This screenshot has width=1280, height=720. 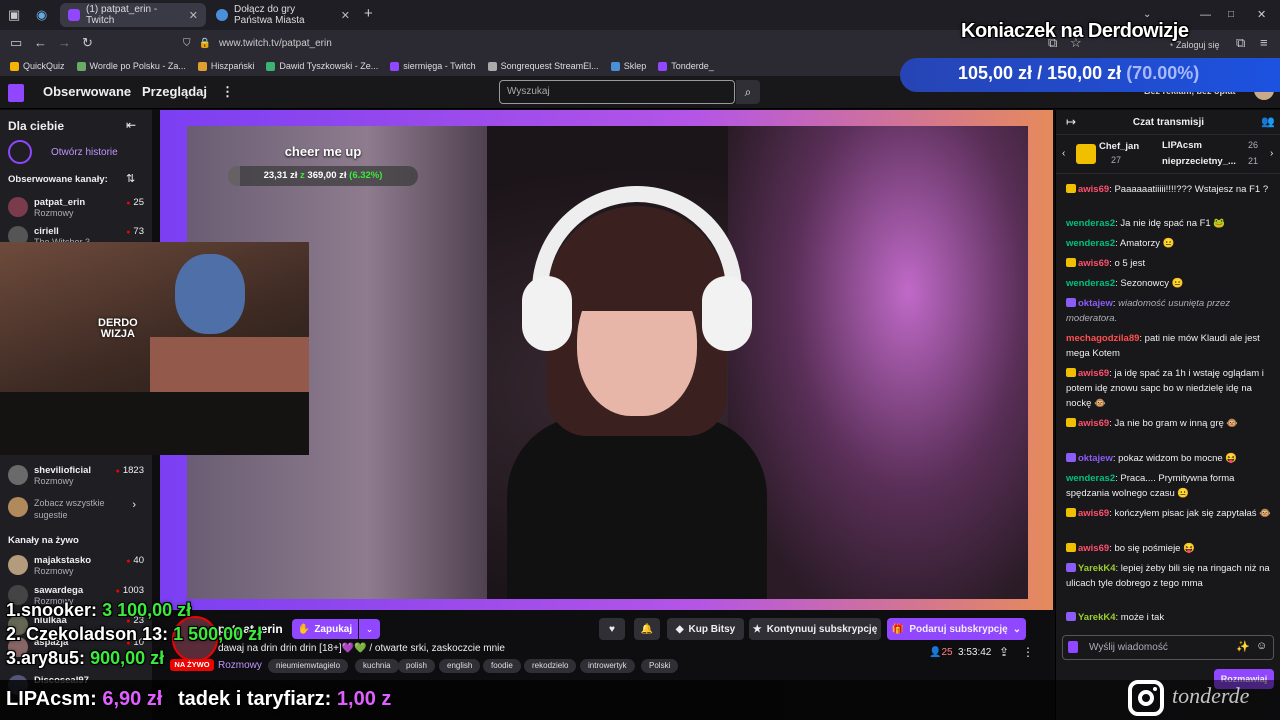 I want to click on twitch-logo-icon, so click(x=16, y=93).